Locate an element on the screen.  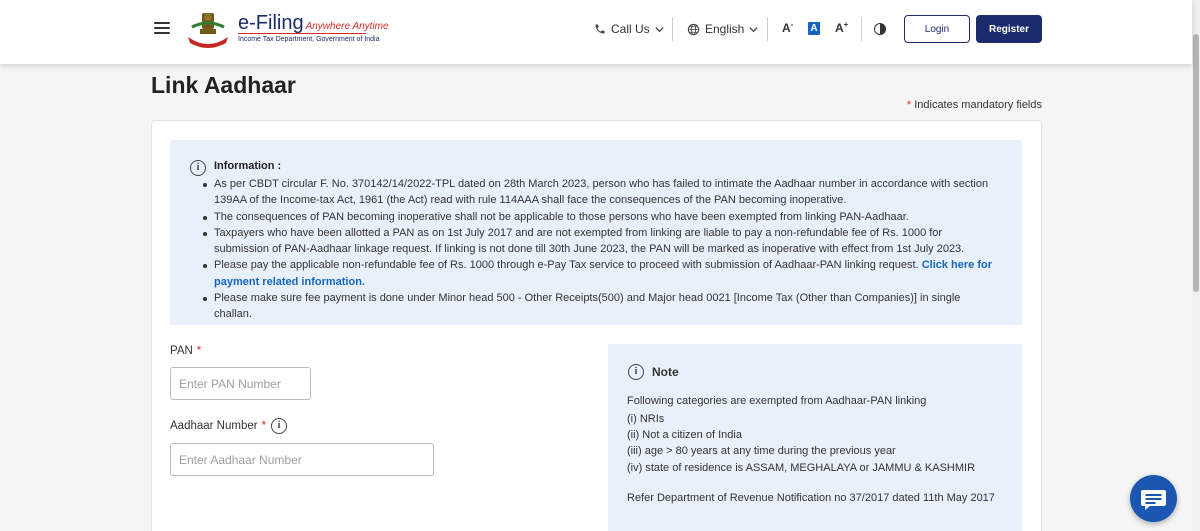
font-increase-button: A+ is located at coordinates (841, 27).